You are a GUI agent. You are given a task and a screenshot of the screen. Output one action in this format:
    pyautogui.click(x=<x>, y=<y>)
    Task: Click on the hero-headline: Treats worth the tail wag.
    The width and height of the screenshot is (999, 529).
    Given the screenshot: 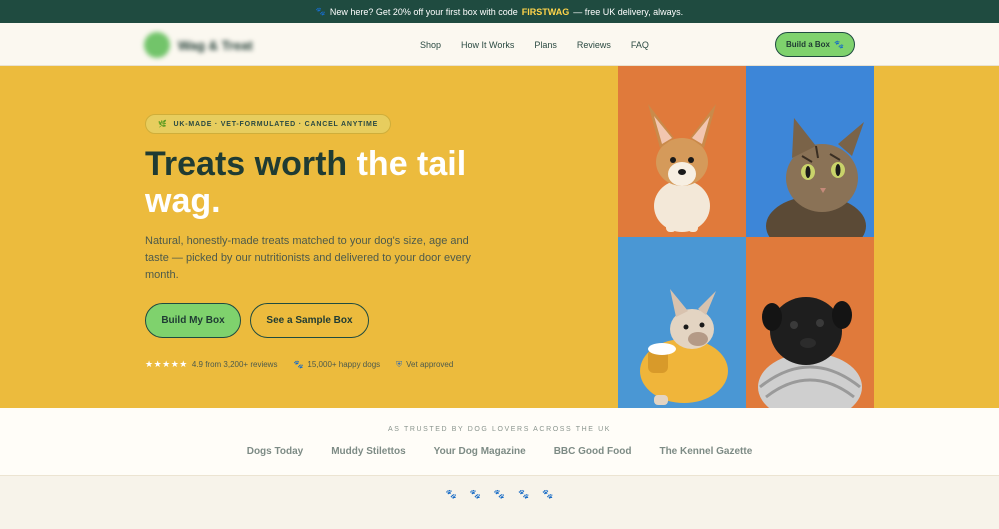 What is the action you would take?
    pyautogui.click(x=325, y=183)
    